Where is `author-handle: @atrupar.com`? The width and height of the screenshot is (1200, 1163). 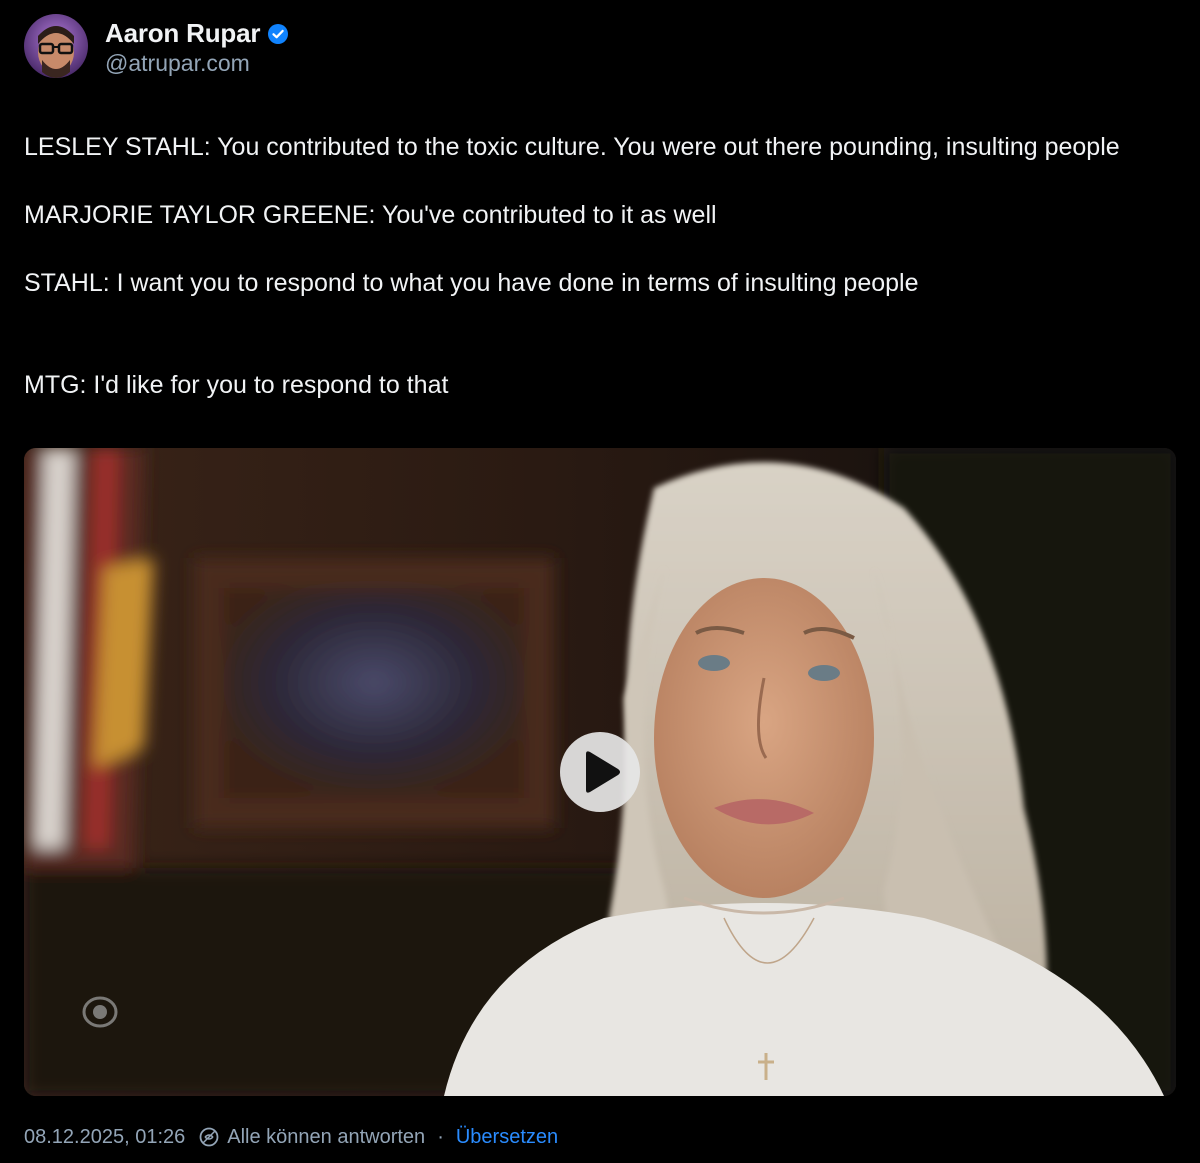 author-handle: @atrupar.com is located at coordinates (196, 63).